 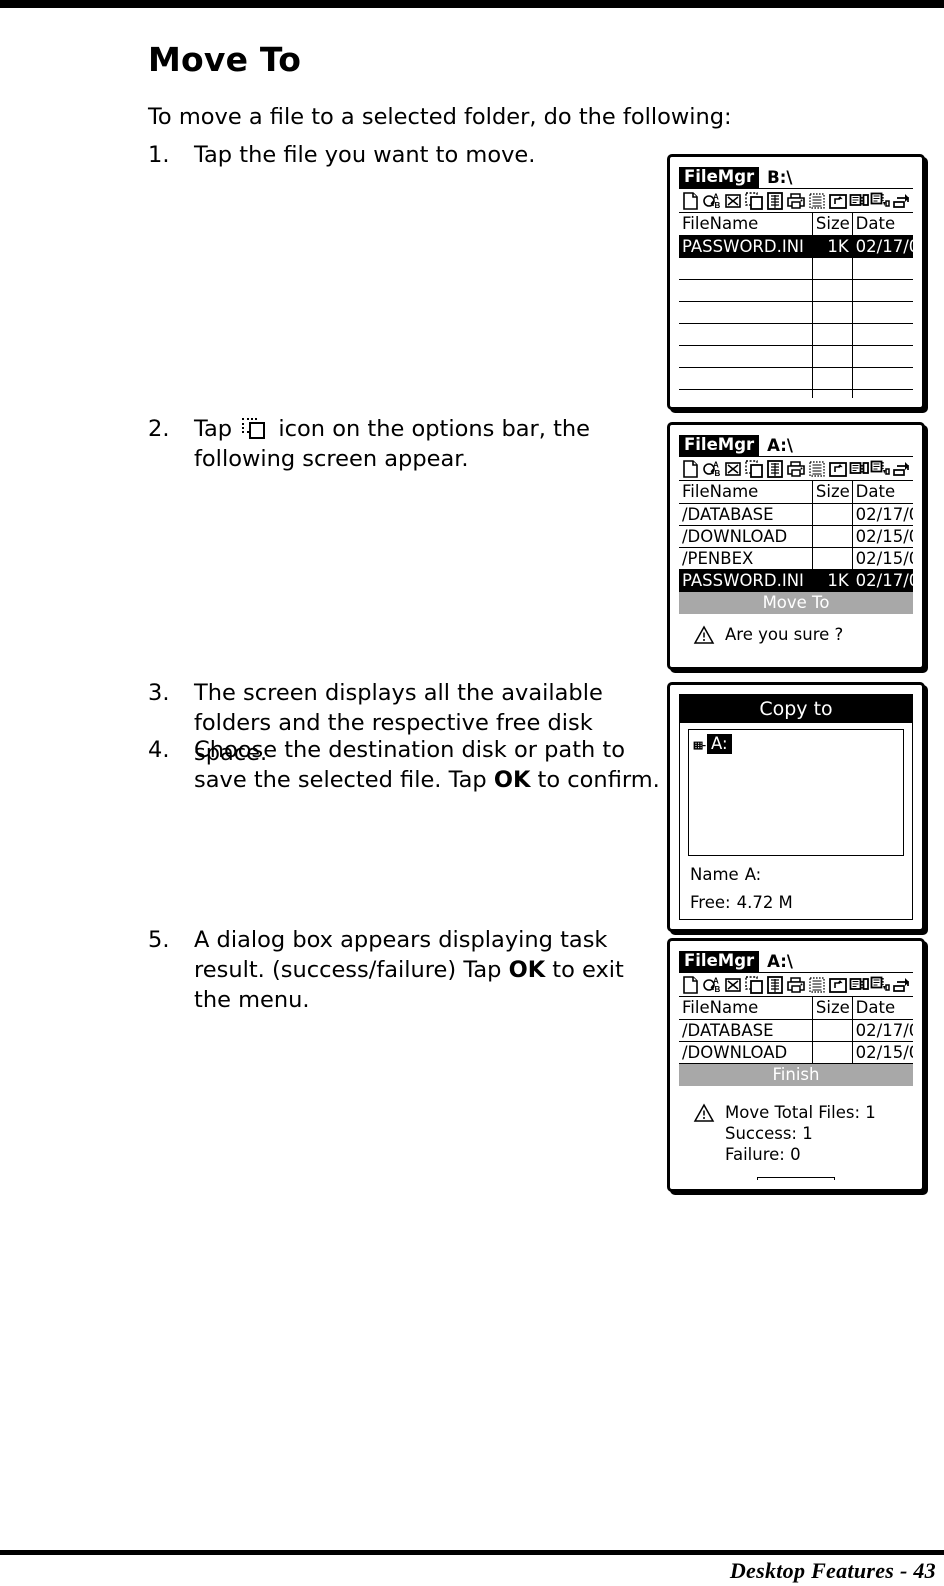 What do you see at coordinates (796, 246) in the screenshot?
I see `table-row: PASSWORD.INI 1K 02/17/0.` at bounding box center [796, 246].